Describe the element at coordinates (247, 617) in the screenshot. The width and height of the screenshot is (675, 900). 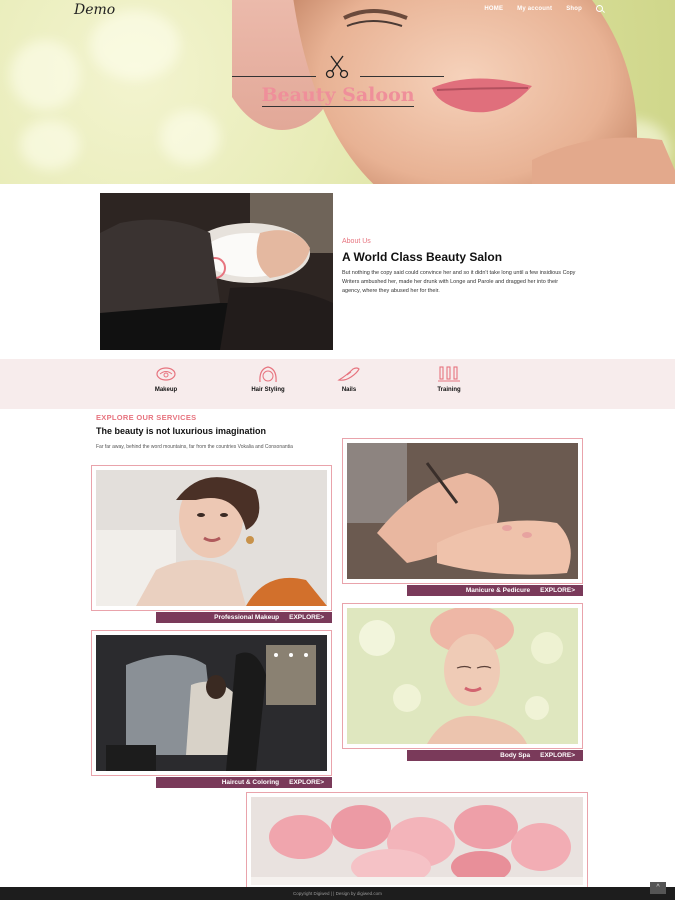
I see `service-name: Professional Makeup` at that location.